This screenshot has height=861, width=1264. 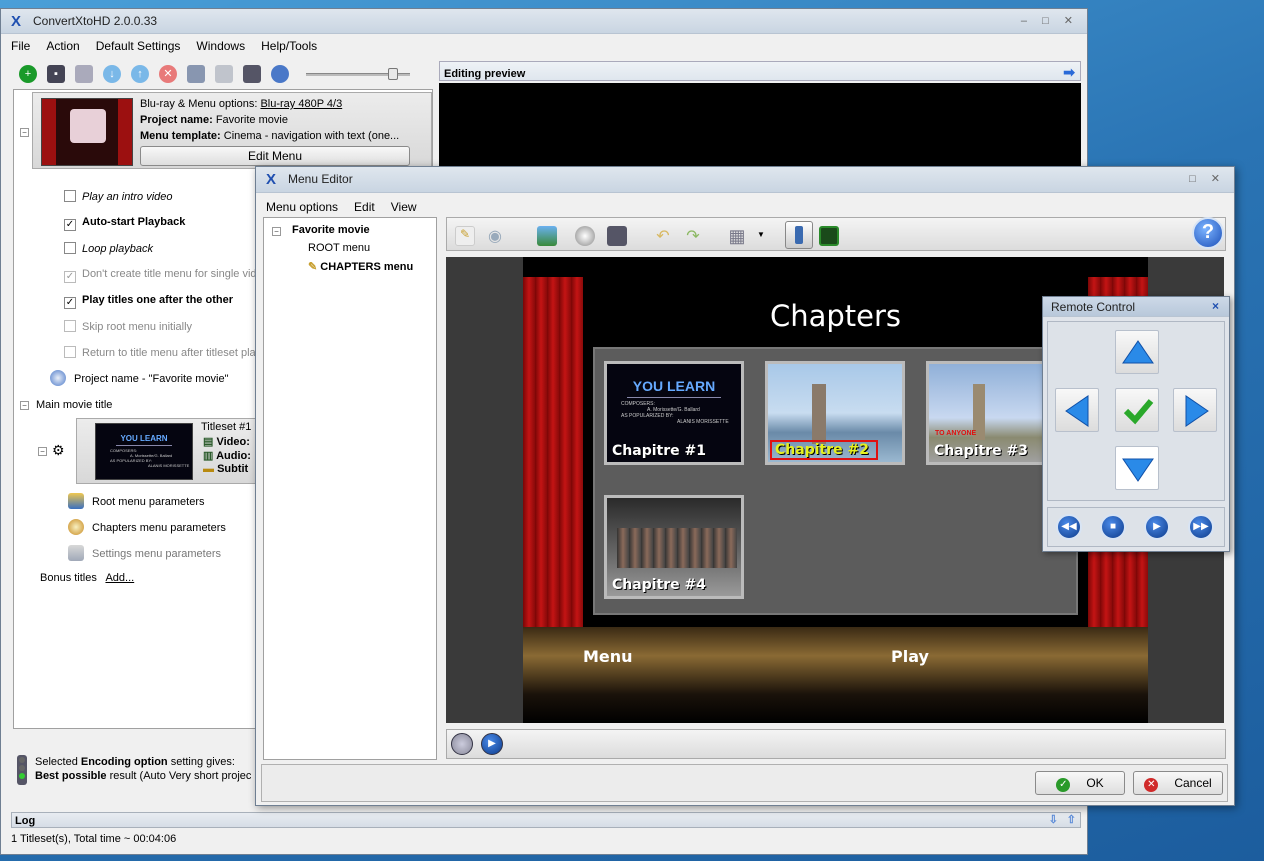 I want to click on image-icon, so click(x=547, y=236).